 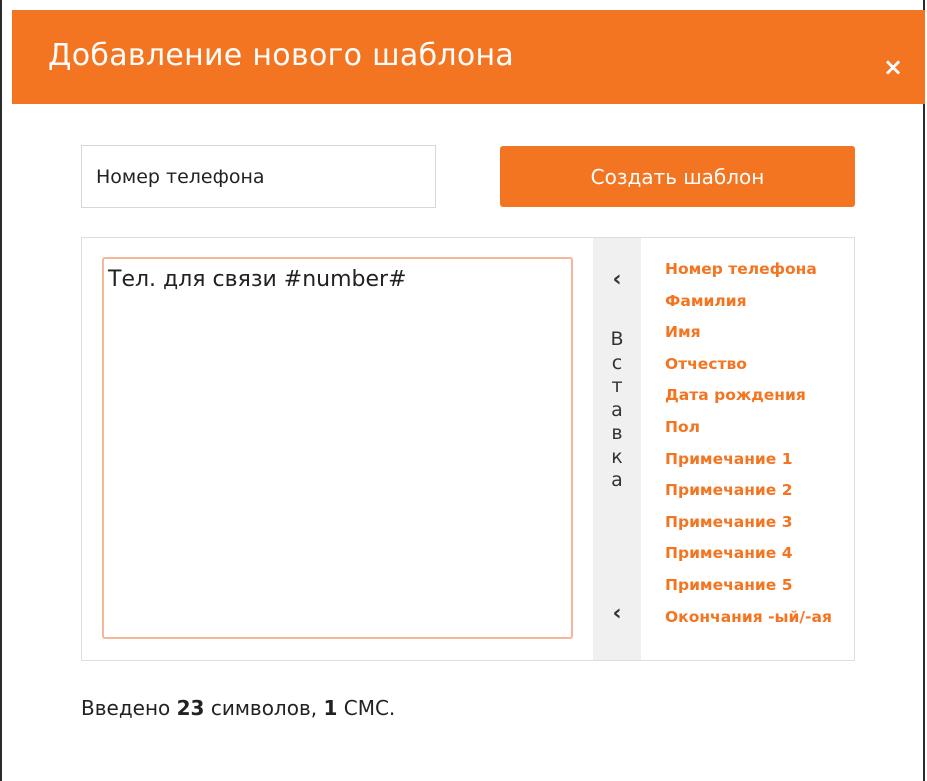 I want to click on counter-sms-word: СМС., so click(x=369, y=708).